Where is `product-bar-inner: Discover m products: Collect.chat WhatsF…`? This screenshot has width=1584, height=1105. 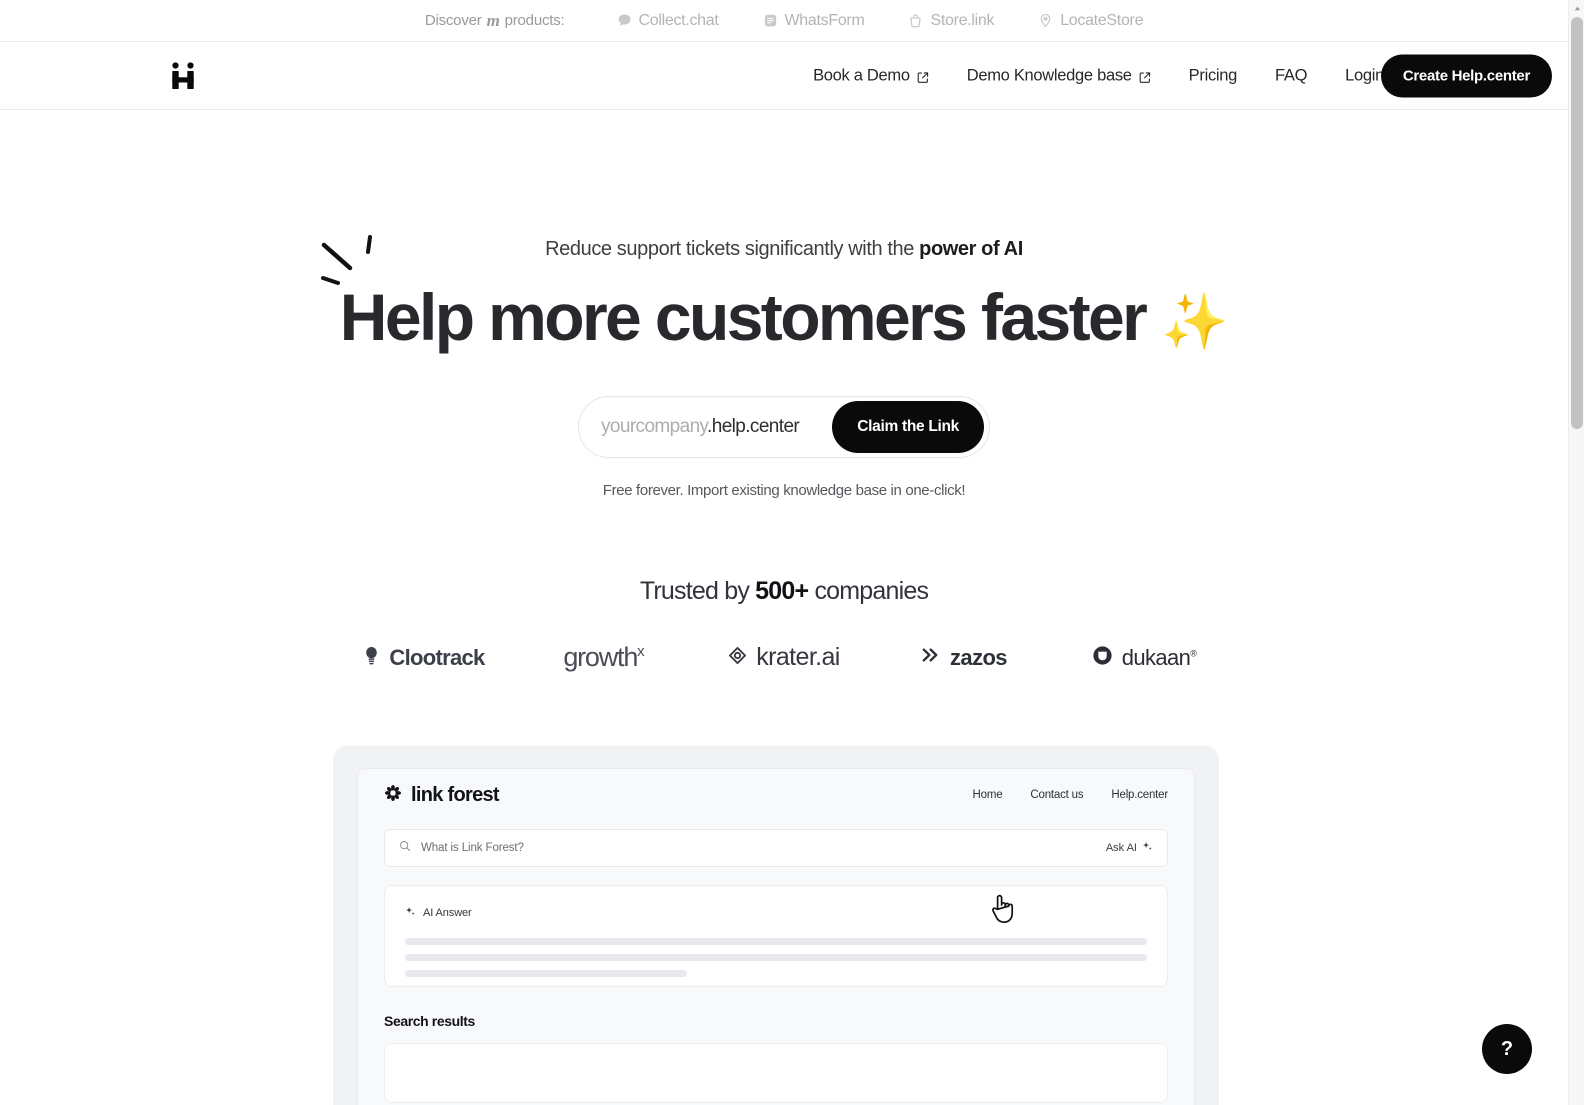 product-bar-inner: Discover m products: Collect.chat WhatsF… is located at coordinates (784, 21).